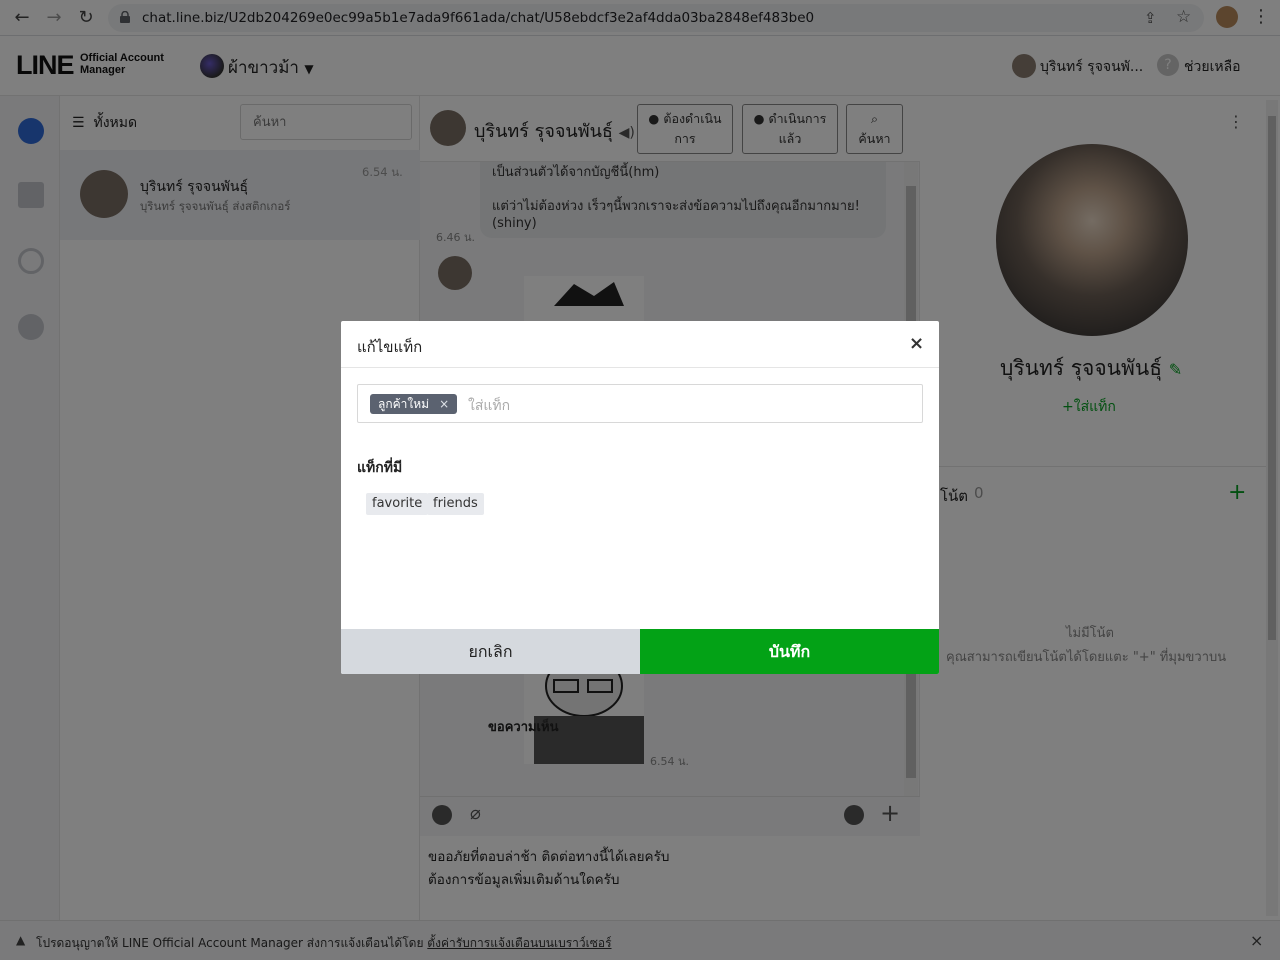  I want to click on tag-chip: ลูกค้าใหม่ ×, so click(414, 404).